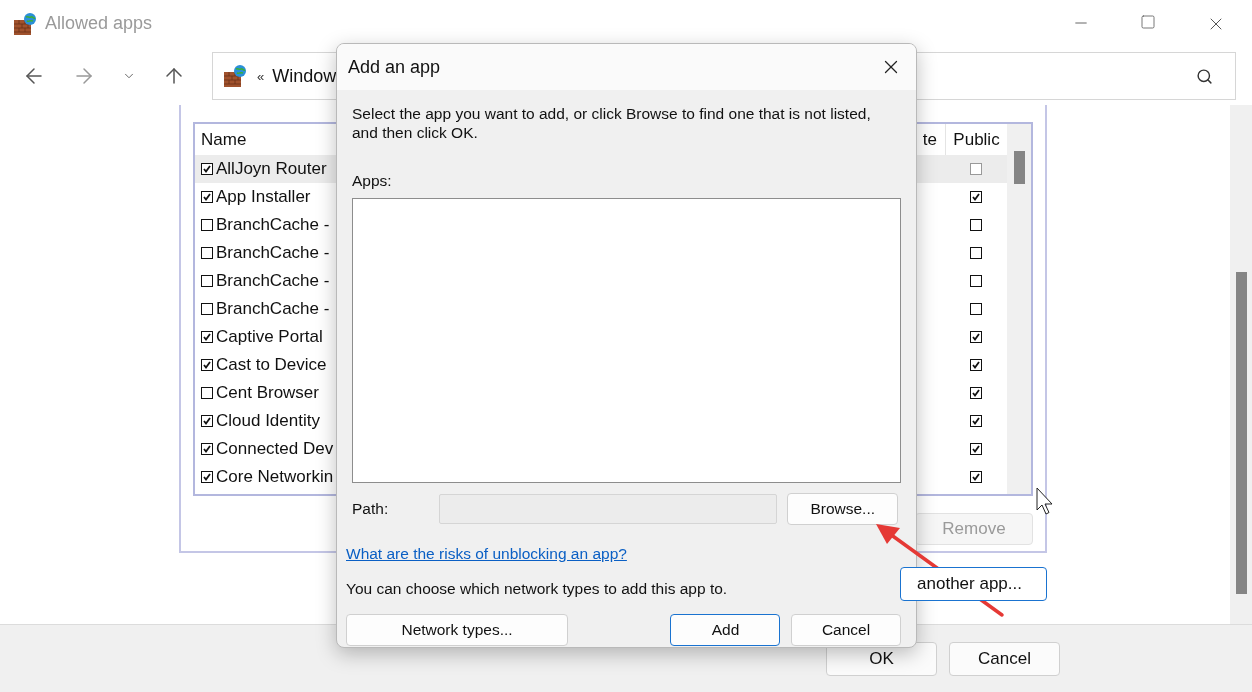  I want to click on app-name: App Installer, so click(263, 197).